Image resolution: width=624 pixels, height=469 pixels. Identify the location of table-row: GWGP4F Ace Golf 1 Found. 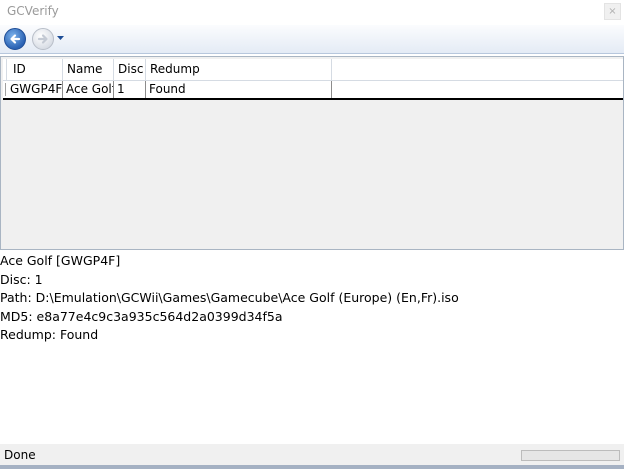
(313, 90).